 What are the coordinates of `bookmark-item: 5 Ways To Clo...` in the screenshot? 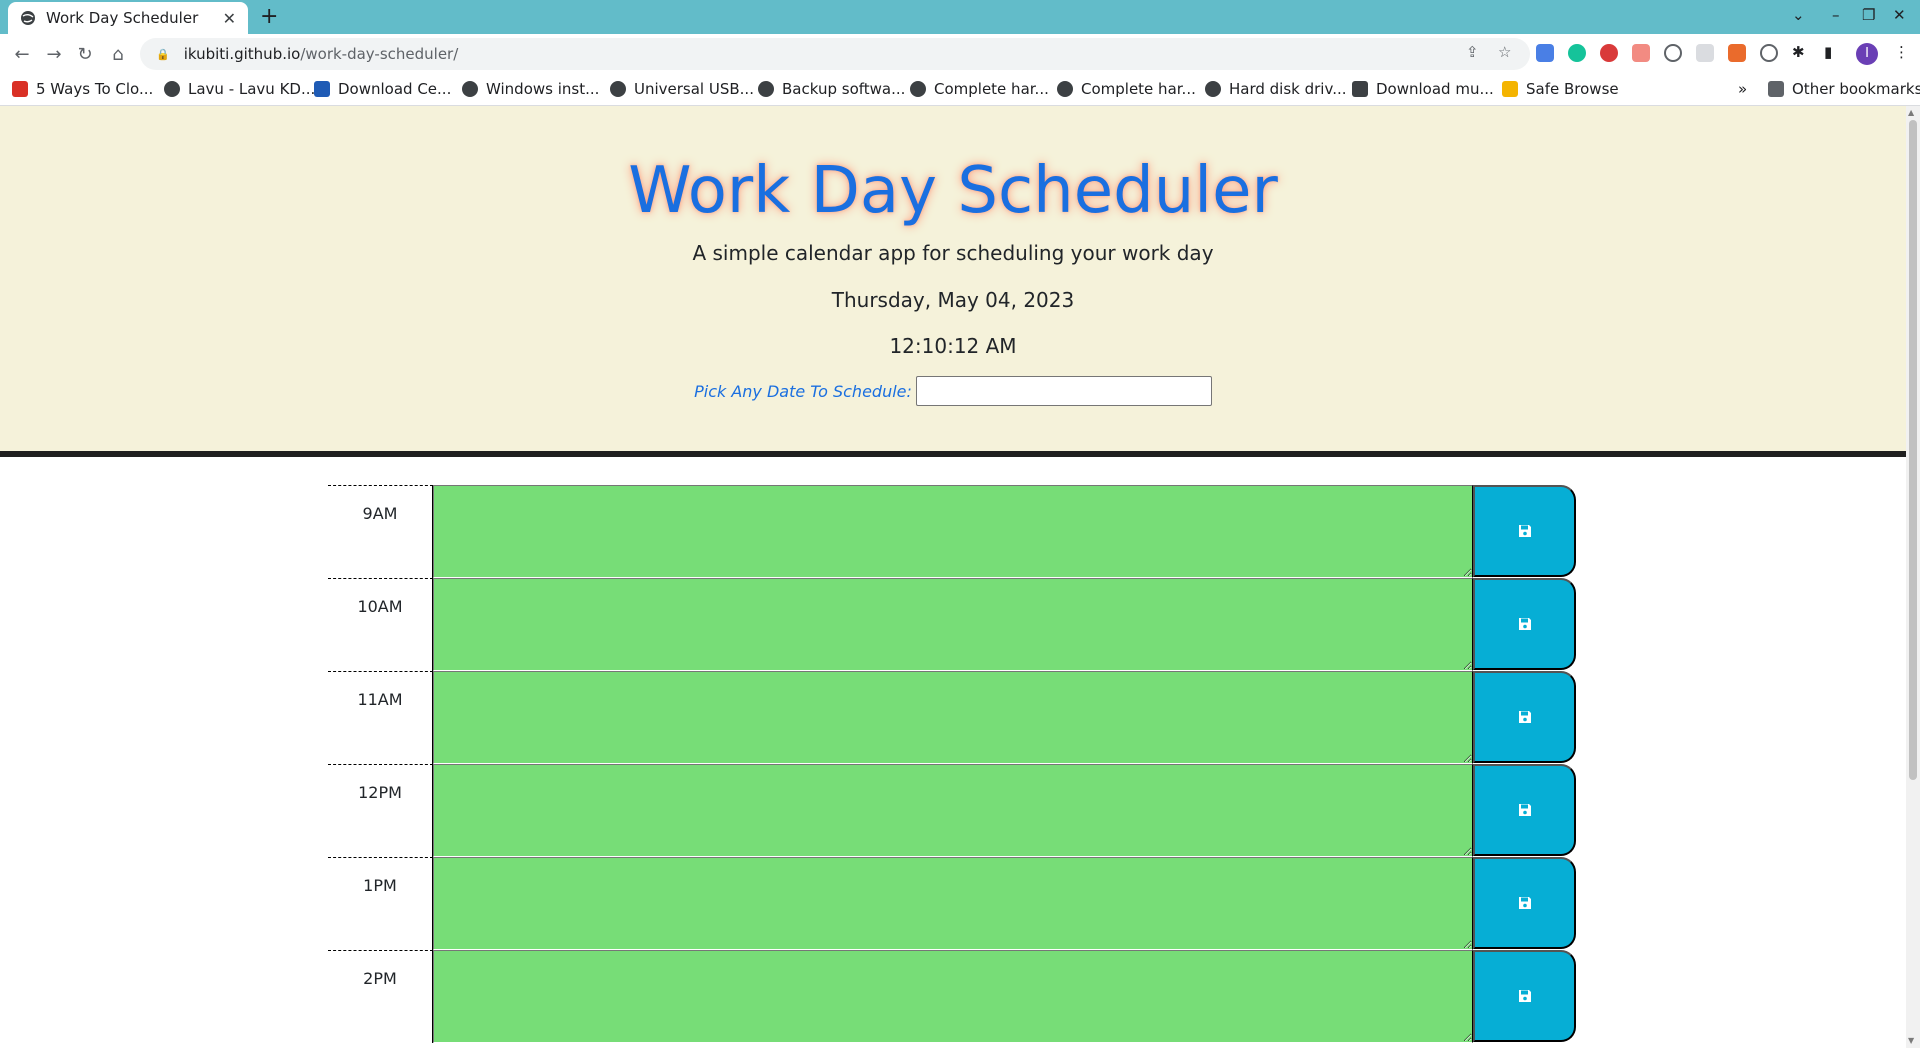 It's located at (82, 89).